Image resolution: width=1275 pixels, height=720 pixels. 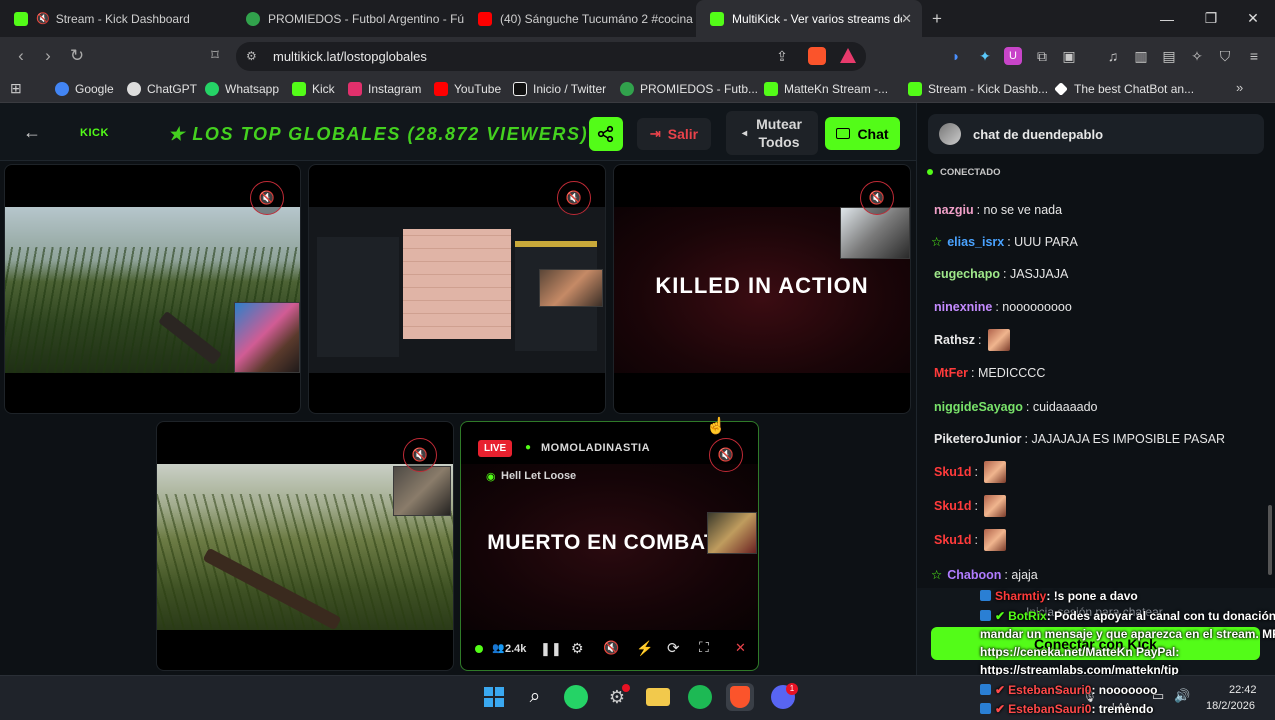 What do you see at coordinates (43, 18) in the screenshot?
I see `mute-tab-icon: 🔇` at bounding box center [43, 18].